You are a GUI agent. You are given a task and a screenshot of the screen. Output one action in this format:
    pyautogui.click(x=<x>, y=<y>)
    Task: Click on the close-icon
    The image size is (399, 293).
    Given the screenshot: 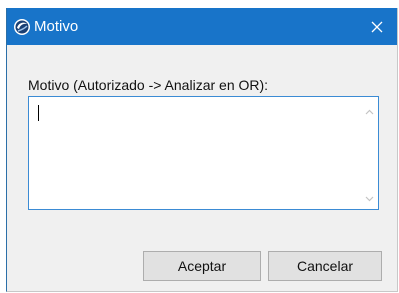 What is the action you would take?
    pyautogui.click(x=377, y=27)
    